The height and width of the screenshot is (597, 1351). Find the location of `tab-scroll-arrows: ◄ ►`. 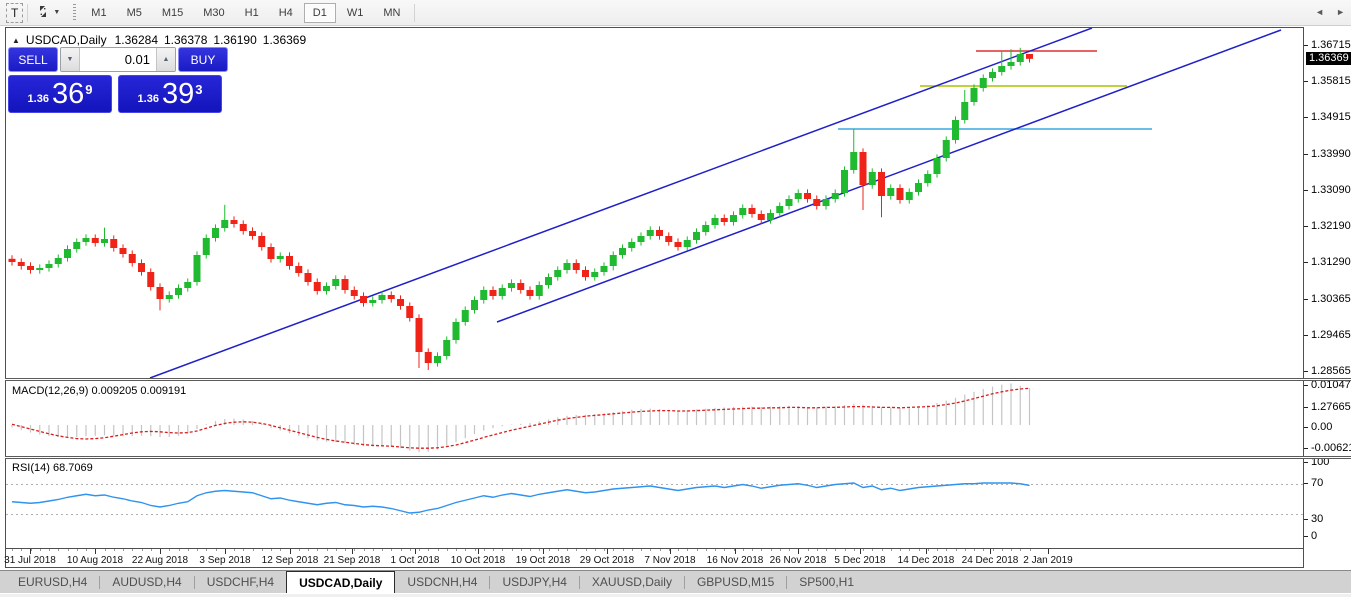

tab-scroll-arrows: ◄ ► is located at coordinates (1330, 11).